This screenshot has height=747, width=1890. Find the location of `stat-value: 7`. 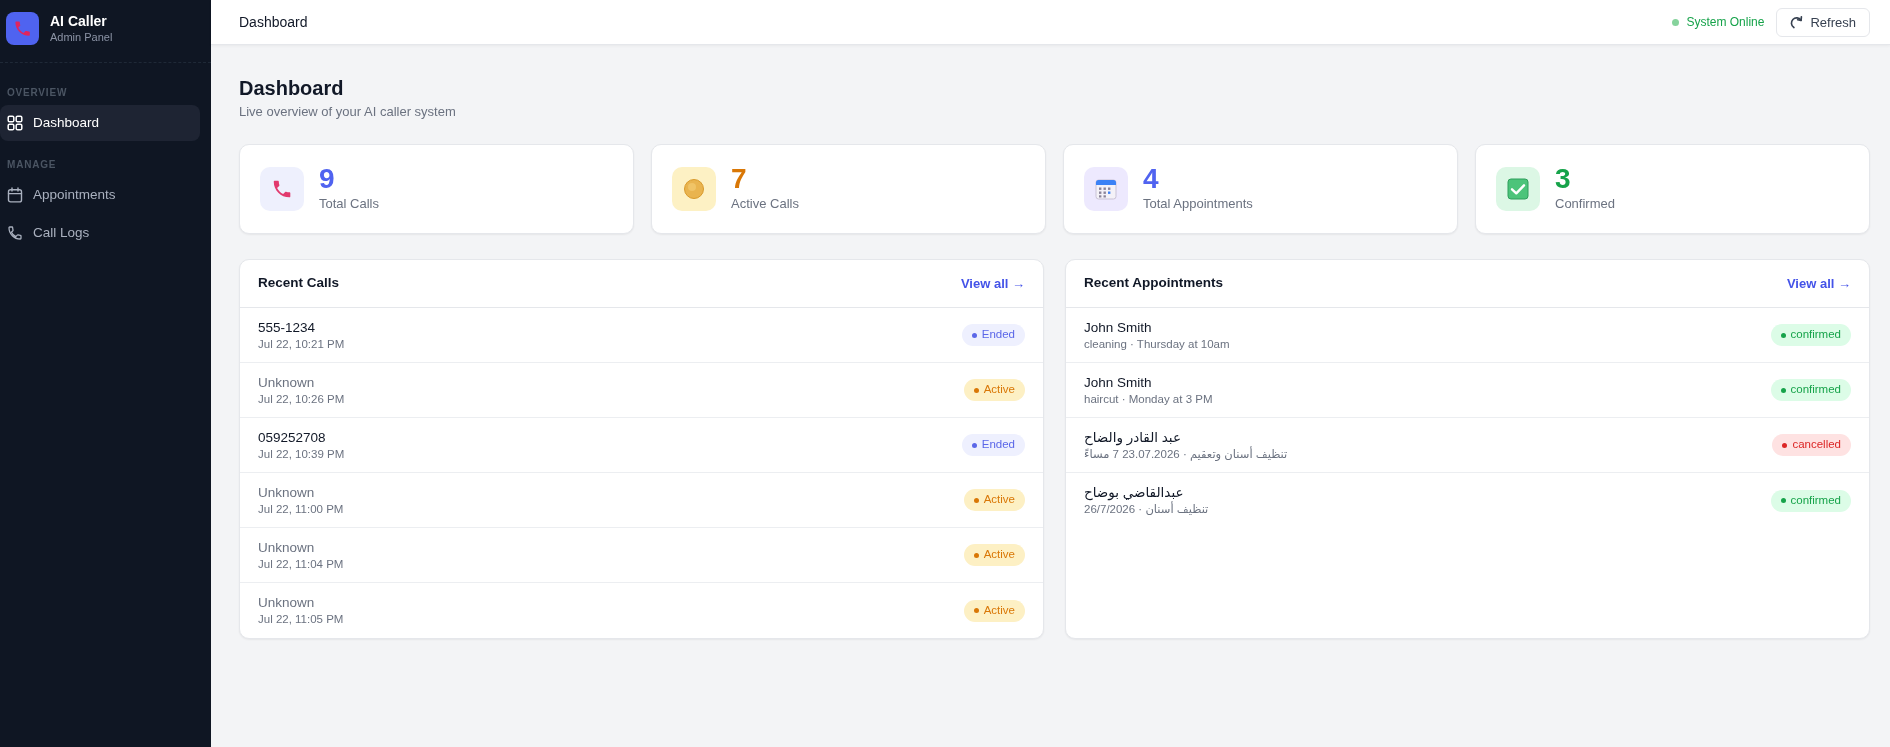

stat-value: 7 is located at coordinates (739, 179).